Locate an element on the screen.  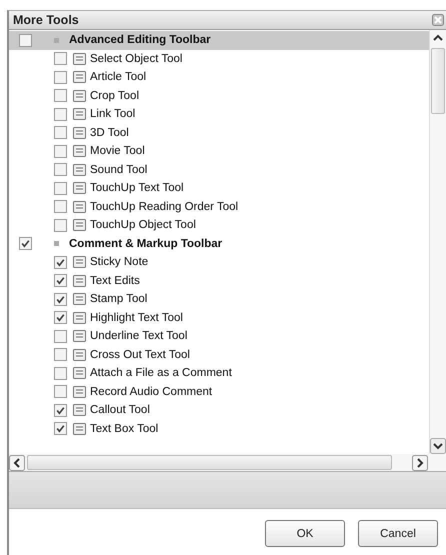
tool-label: Cross Out Text Tool is located at coordinates (140, 354).